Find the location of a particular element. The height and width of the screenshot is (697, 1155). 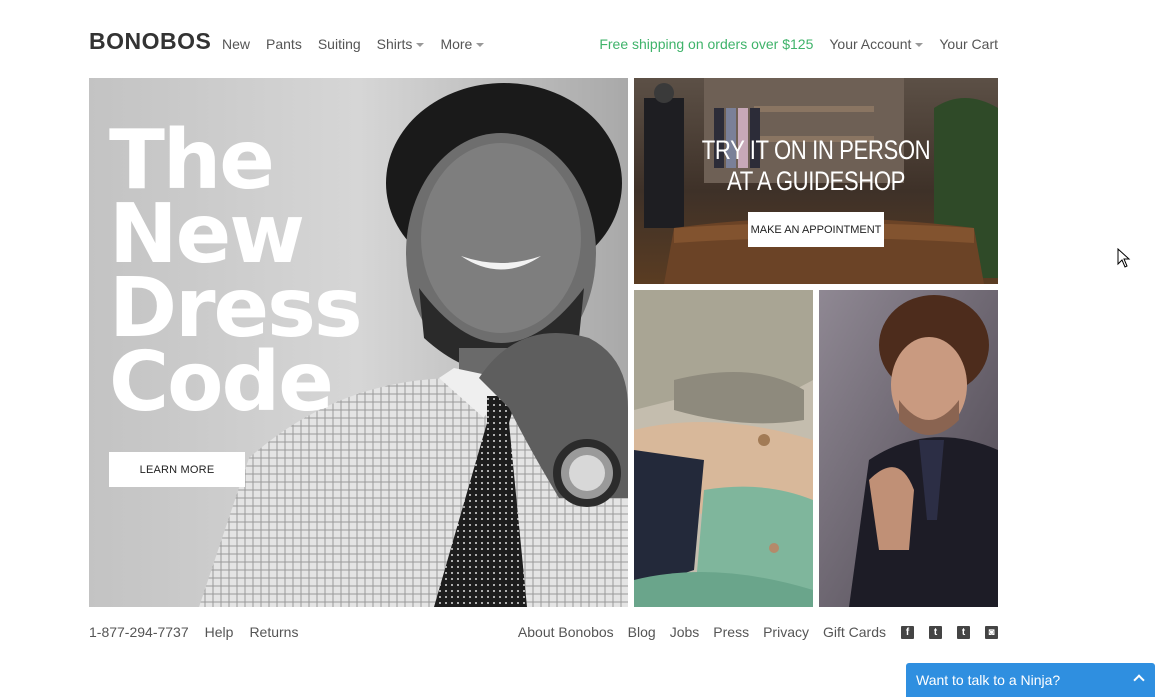

free-shipping-promo: Free shipping on orders over $125 is located at coordinates (706, 44).